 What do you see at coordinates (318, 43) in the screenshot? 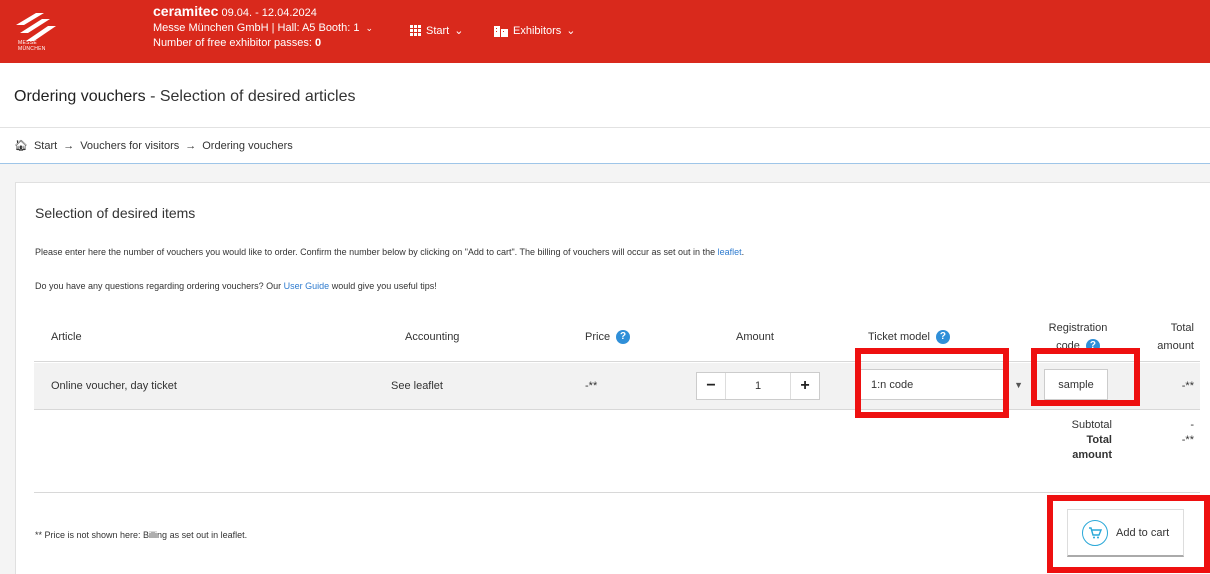
I see `free-passes-value: 0` at bounding box center [318, 43].